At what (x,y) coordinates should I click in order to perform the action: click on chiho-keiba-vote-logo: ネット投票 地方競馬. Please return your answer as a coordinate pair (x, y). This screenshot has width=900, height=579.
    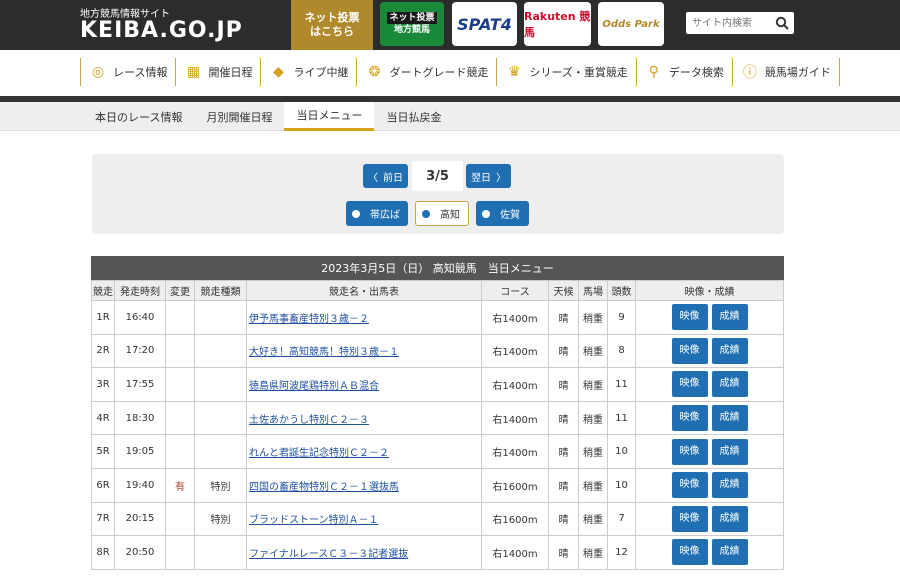
    Looking at the image, I should click on (412, 24).